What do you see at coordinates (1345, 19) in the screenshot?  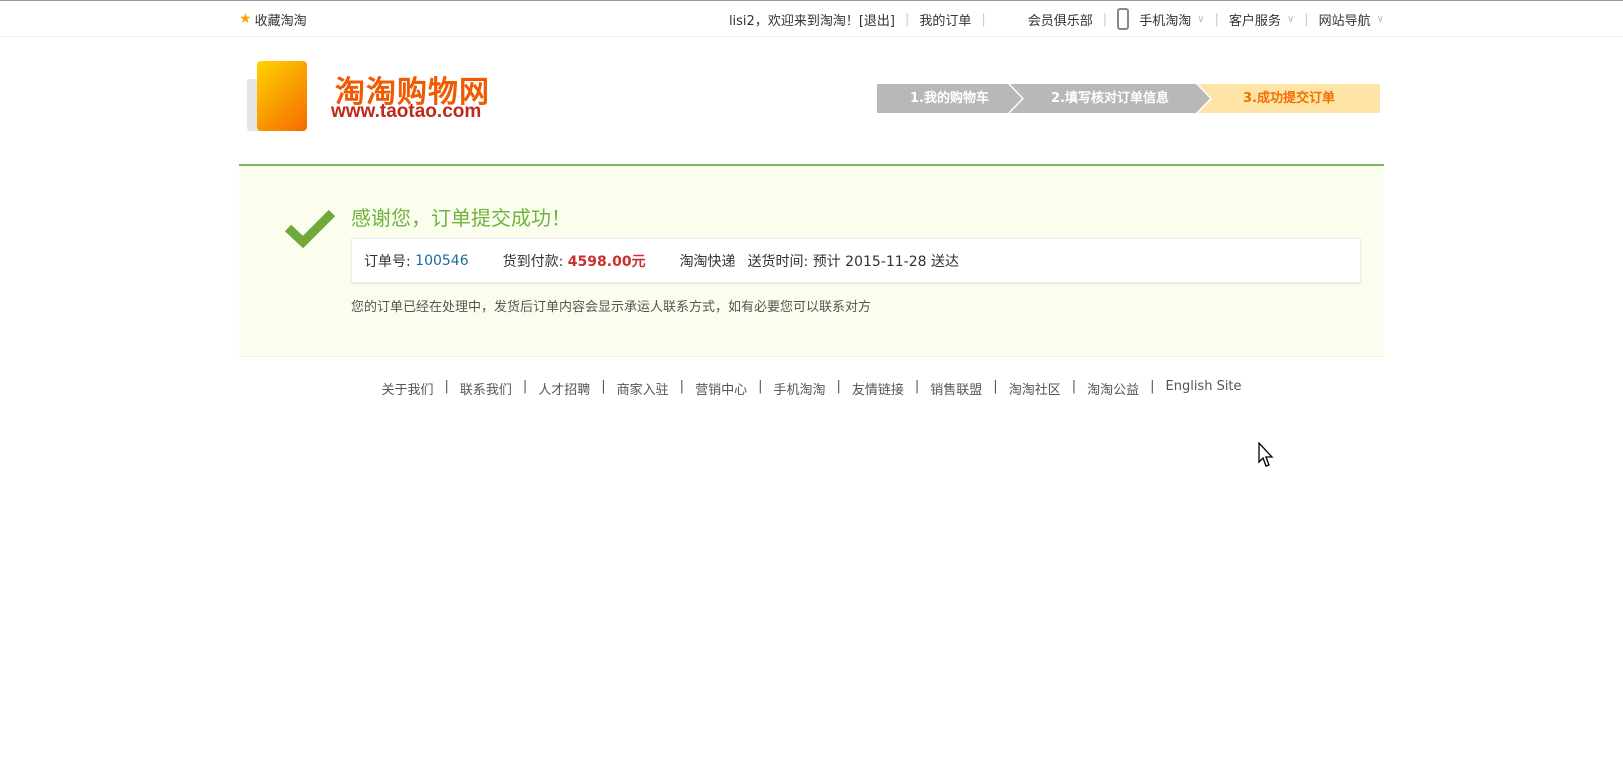 I see `site-nav-link: 网站导航` at bounding box center [1345, 19].